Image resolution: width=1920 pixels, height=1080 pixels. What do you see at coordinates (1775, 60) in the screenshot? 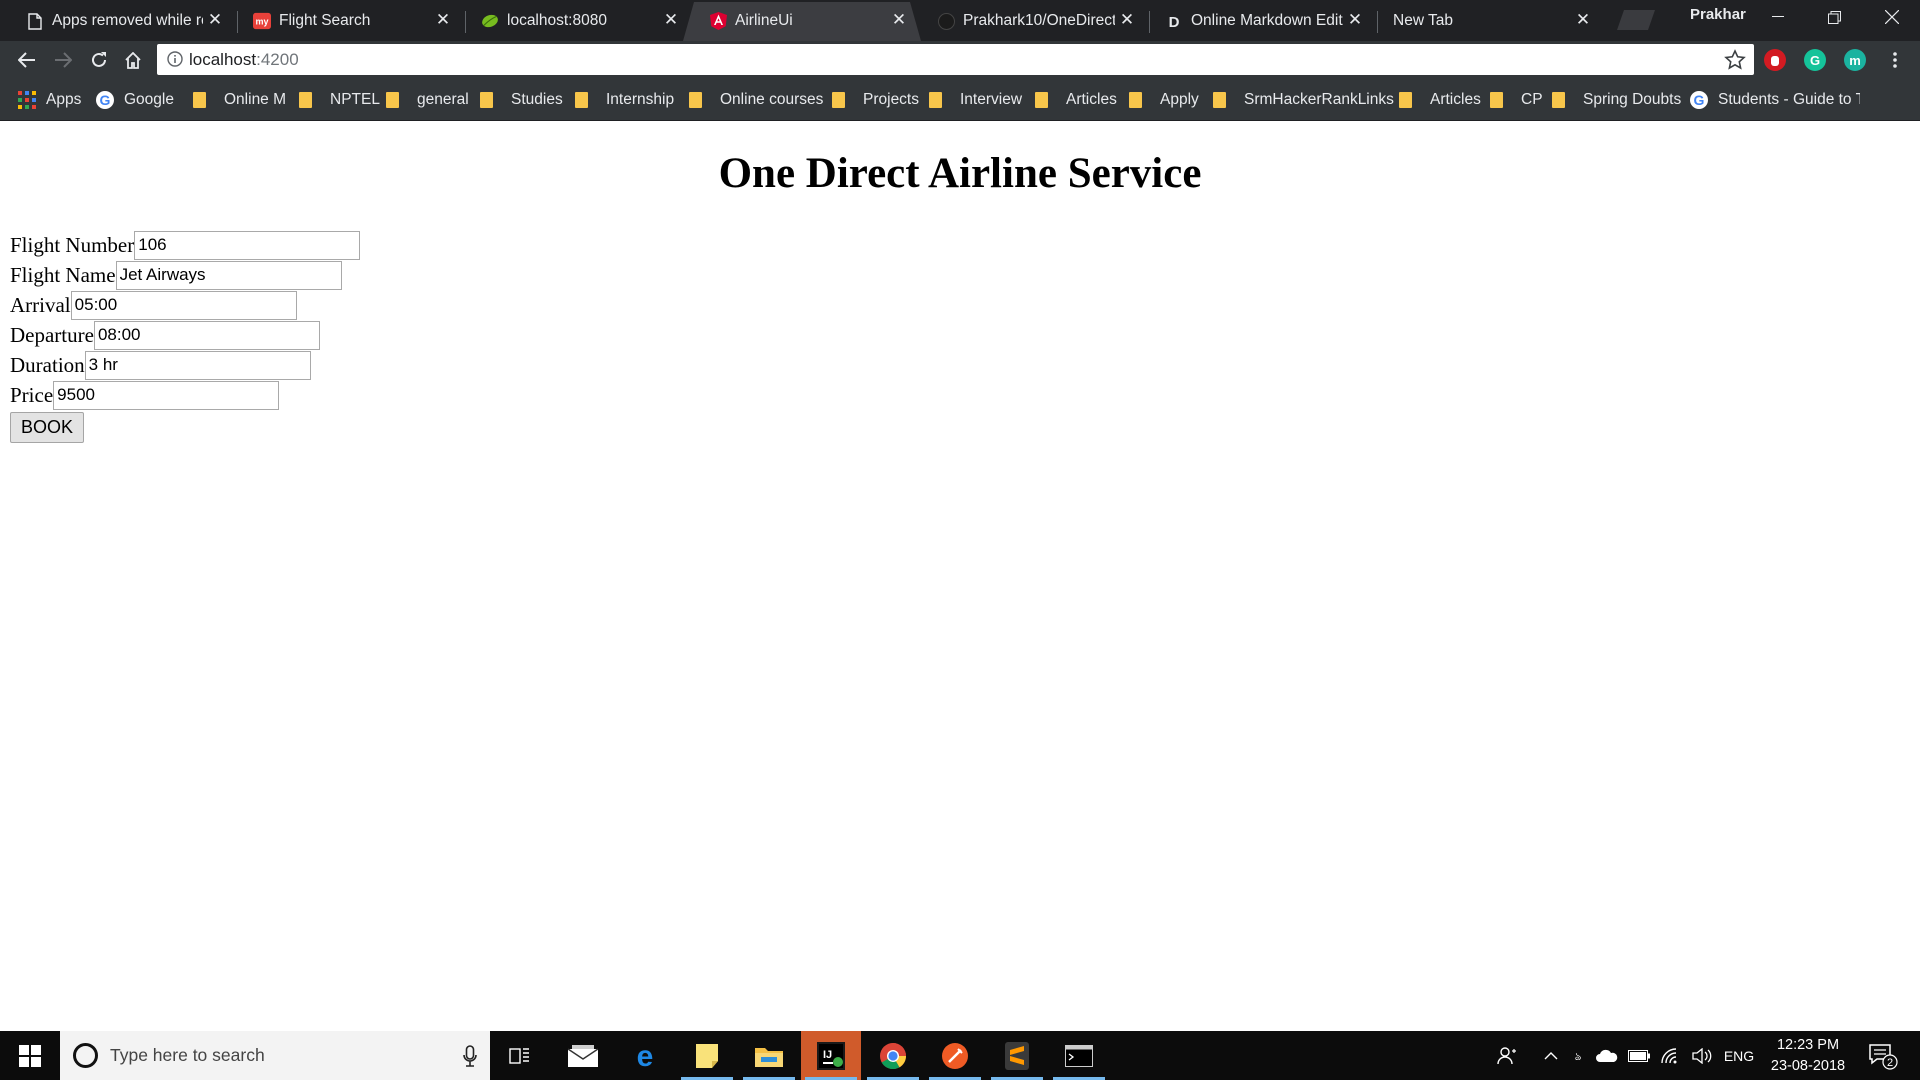
I see `ad-blocker-icon` at bounding box center [1775, 60].